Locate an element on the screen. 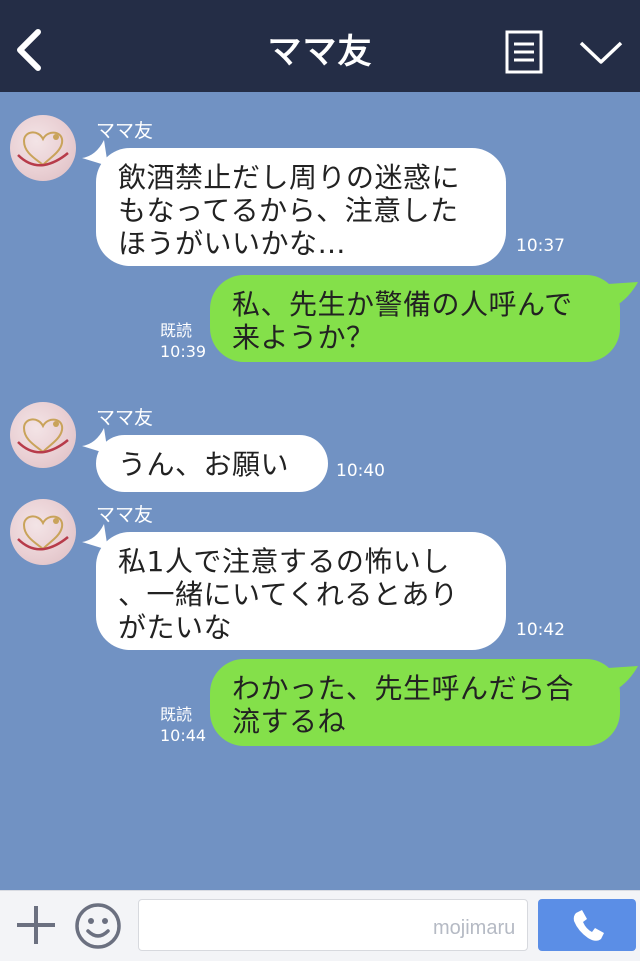  message-line: 来ようか？ is located at coordinates (303, 337).